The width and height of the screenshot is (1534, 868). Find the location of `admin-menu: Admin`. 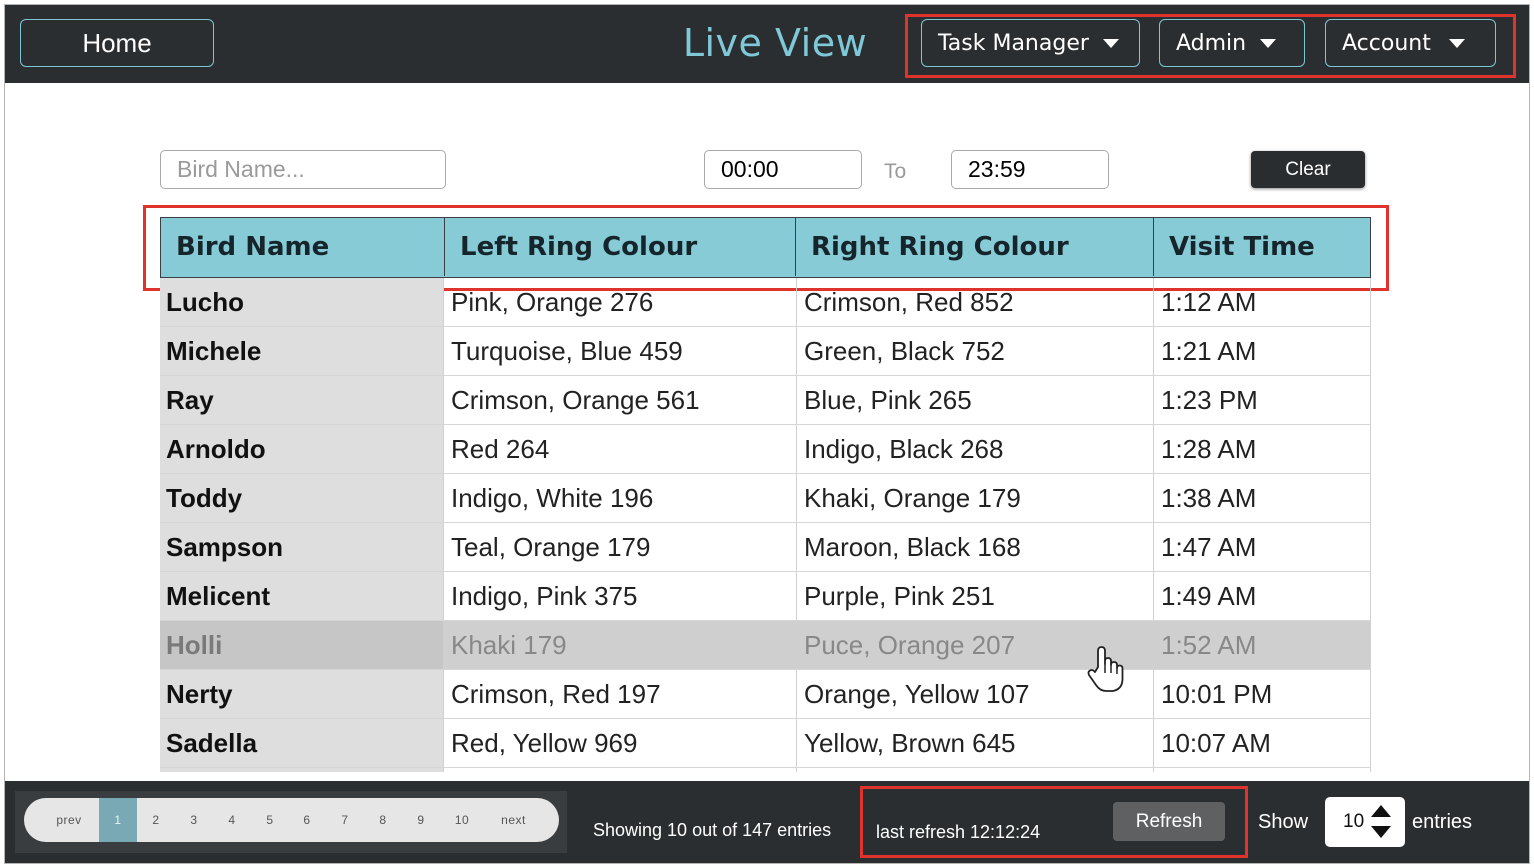

admin-menu: Admin is located at coordinates (1232, 43).